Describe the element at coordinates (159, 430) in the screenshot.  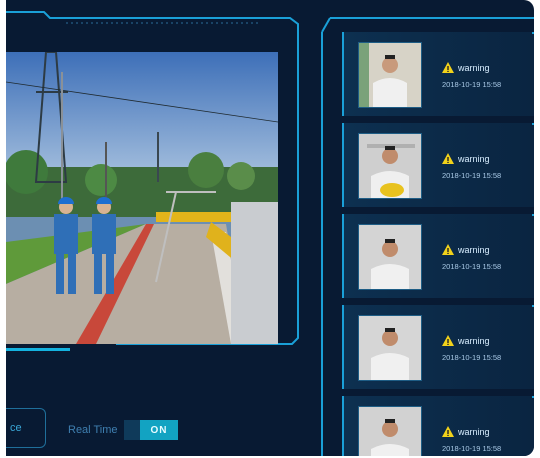
I see `toggle-on-segment: ON` at that location.